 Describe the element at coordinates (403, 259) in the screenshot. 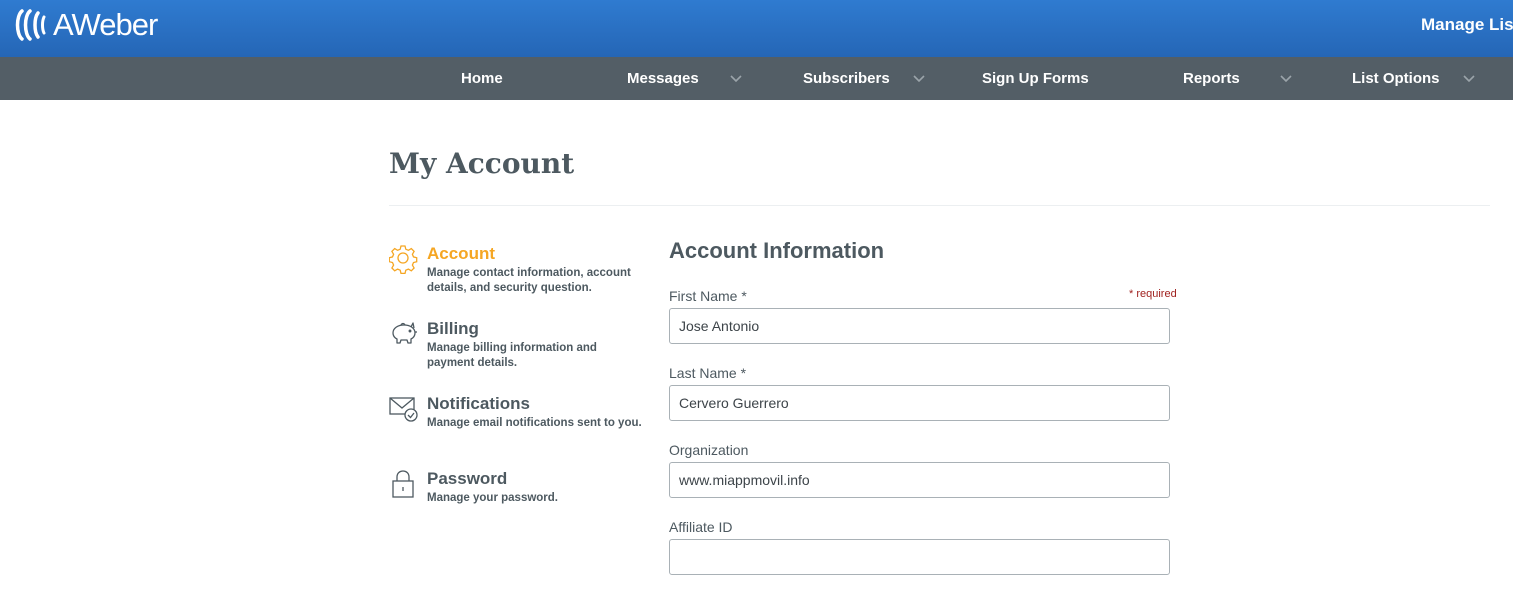

I see `gear-icon` at that location.